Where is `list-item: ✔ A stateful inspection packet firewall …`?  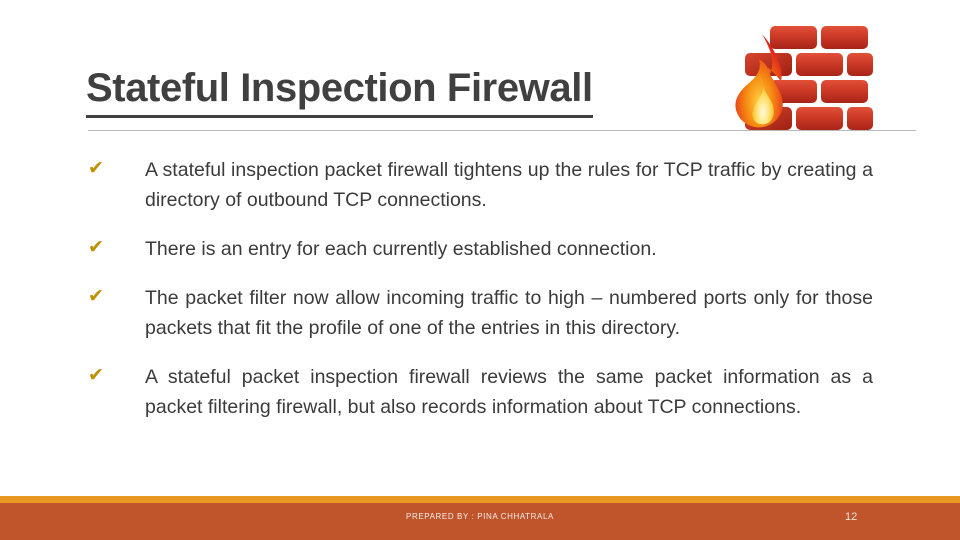 list-item: ✔ A stateful inspection packet firewall … is located at coordinates (480, 185).